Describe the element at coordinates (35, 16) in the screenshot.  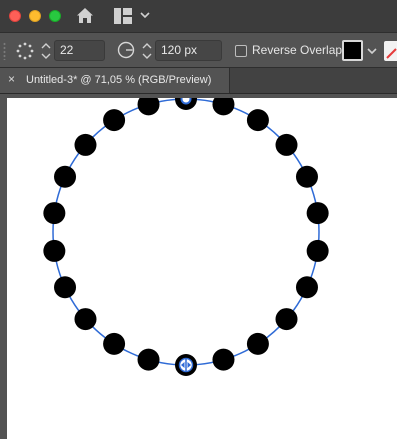
I see `window-minimize-button` at that location.